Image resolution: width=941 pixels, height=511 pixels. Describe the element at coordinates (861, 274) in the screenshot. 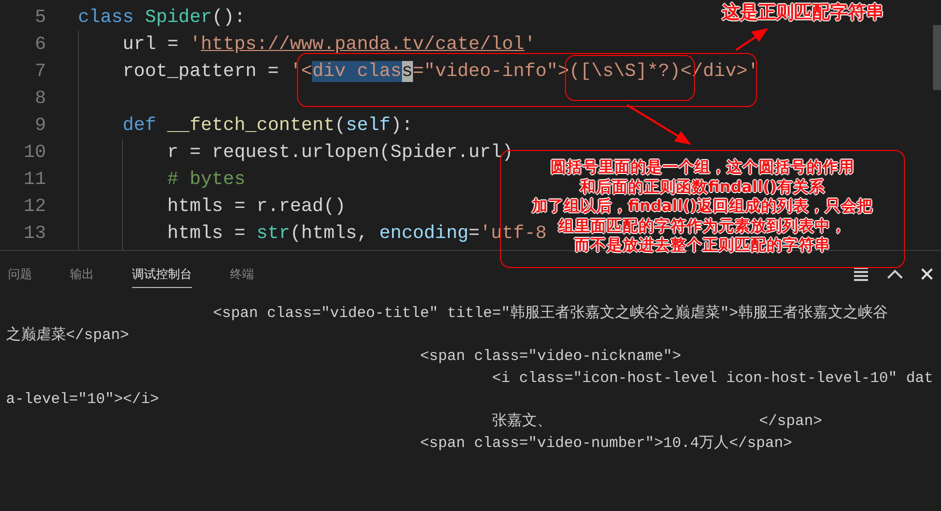

I see `list-icon` at that location.